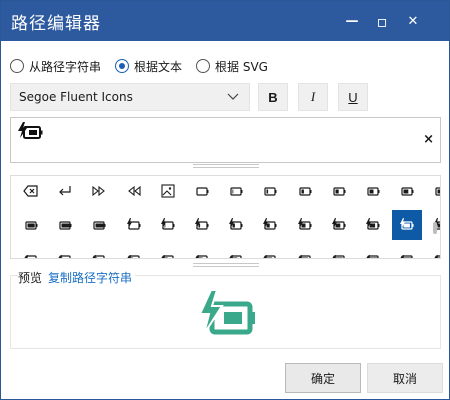  Describe the element at coordinates (202, 251) in the screenshot. I see `battery-saver-5-icon` at that location.